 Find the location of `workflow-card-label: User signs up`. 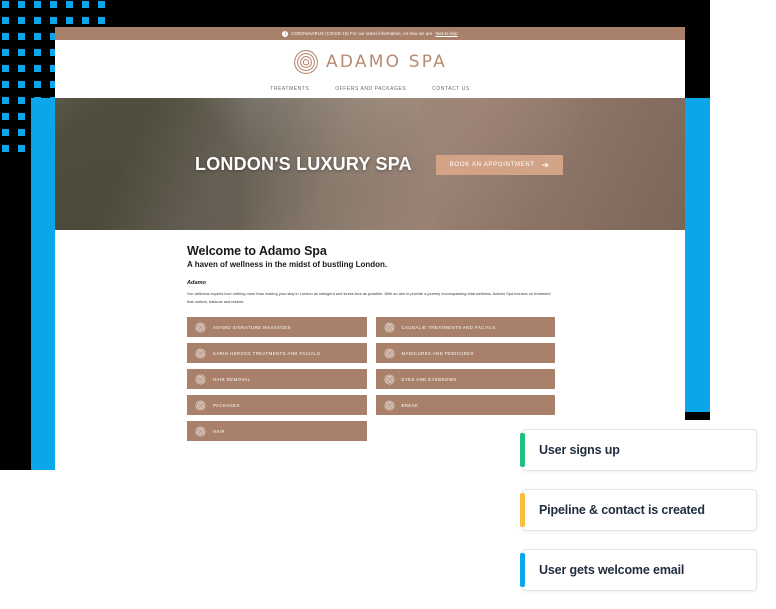

workflow-card-label: User signs up is located at coordinates (579, 450).